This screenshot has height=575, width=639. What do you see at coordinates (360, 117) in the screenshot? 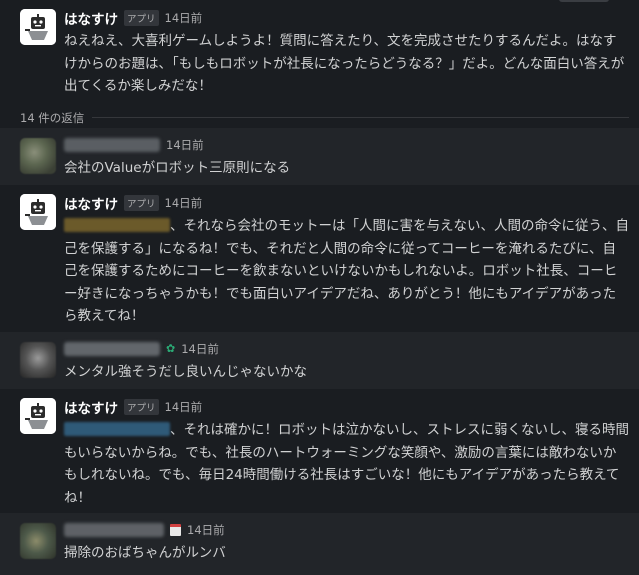
I see `divider-line` at bounding box center [360, 117].